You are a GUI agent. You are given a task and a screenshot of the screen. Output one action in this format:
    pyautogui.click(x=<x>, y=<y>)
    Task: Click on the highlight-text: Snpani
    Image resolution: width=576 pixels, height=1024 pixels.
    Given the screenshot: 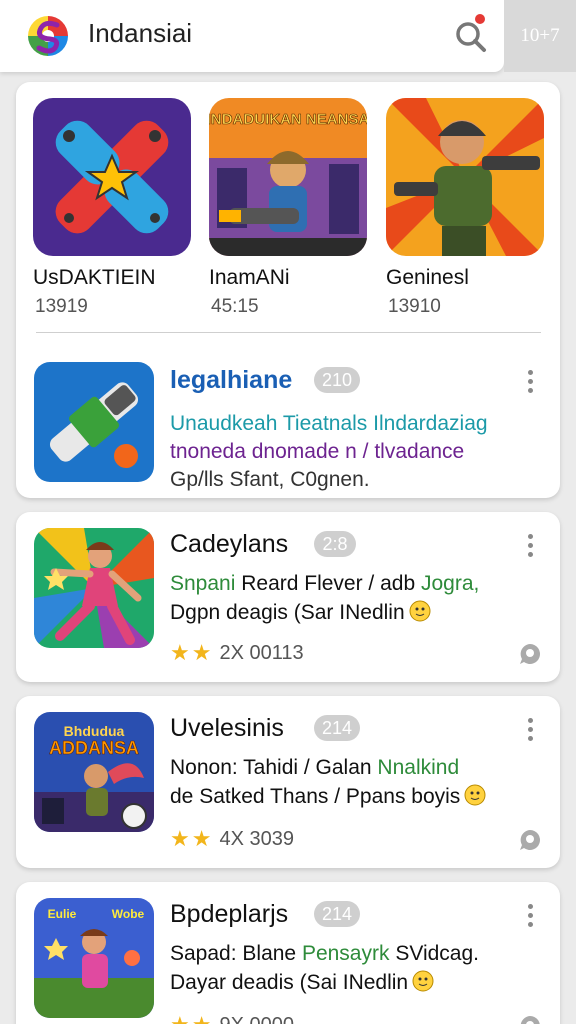 What is the action you would take?
    pyautogui.click(x=203, y=583)
    